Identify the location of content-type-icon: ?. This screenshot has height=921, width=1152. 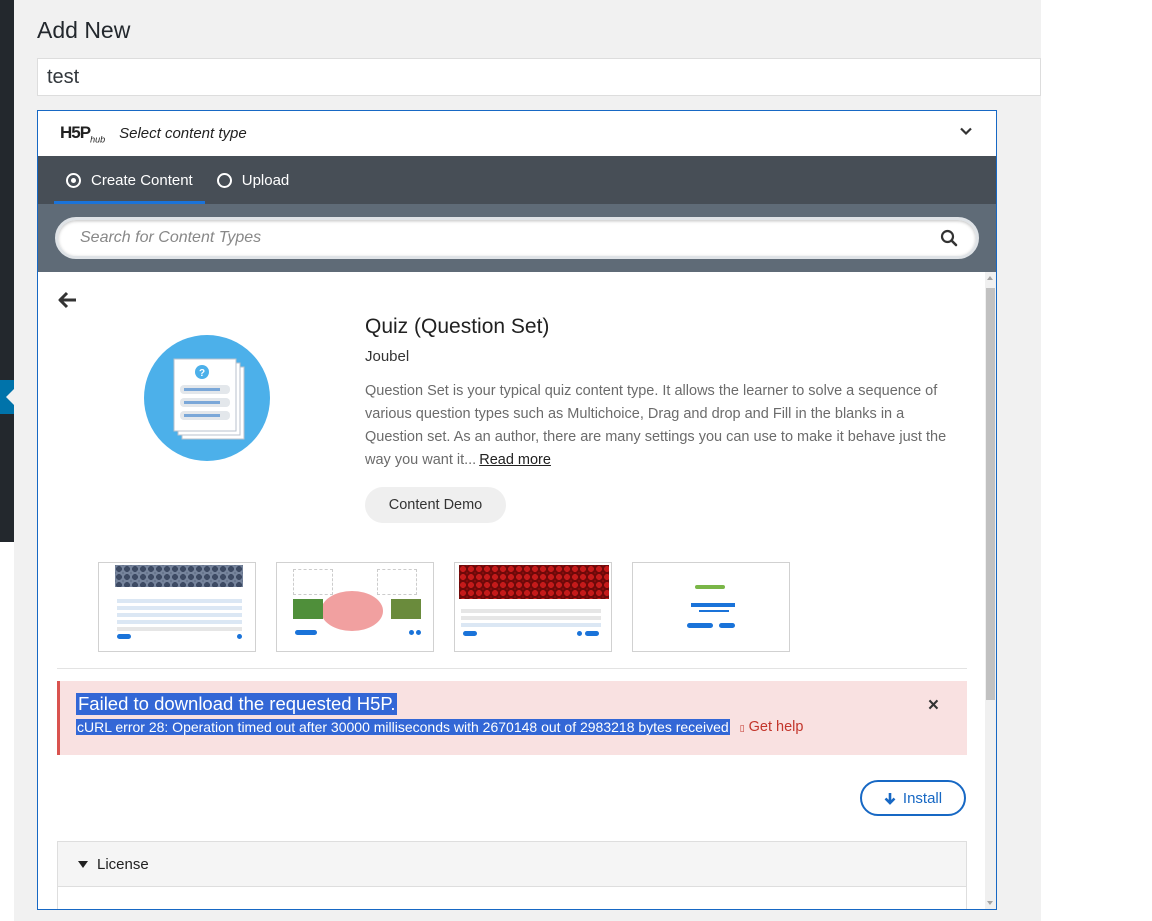
(207, 398).